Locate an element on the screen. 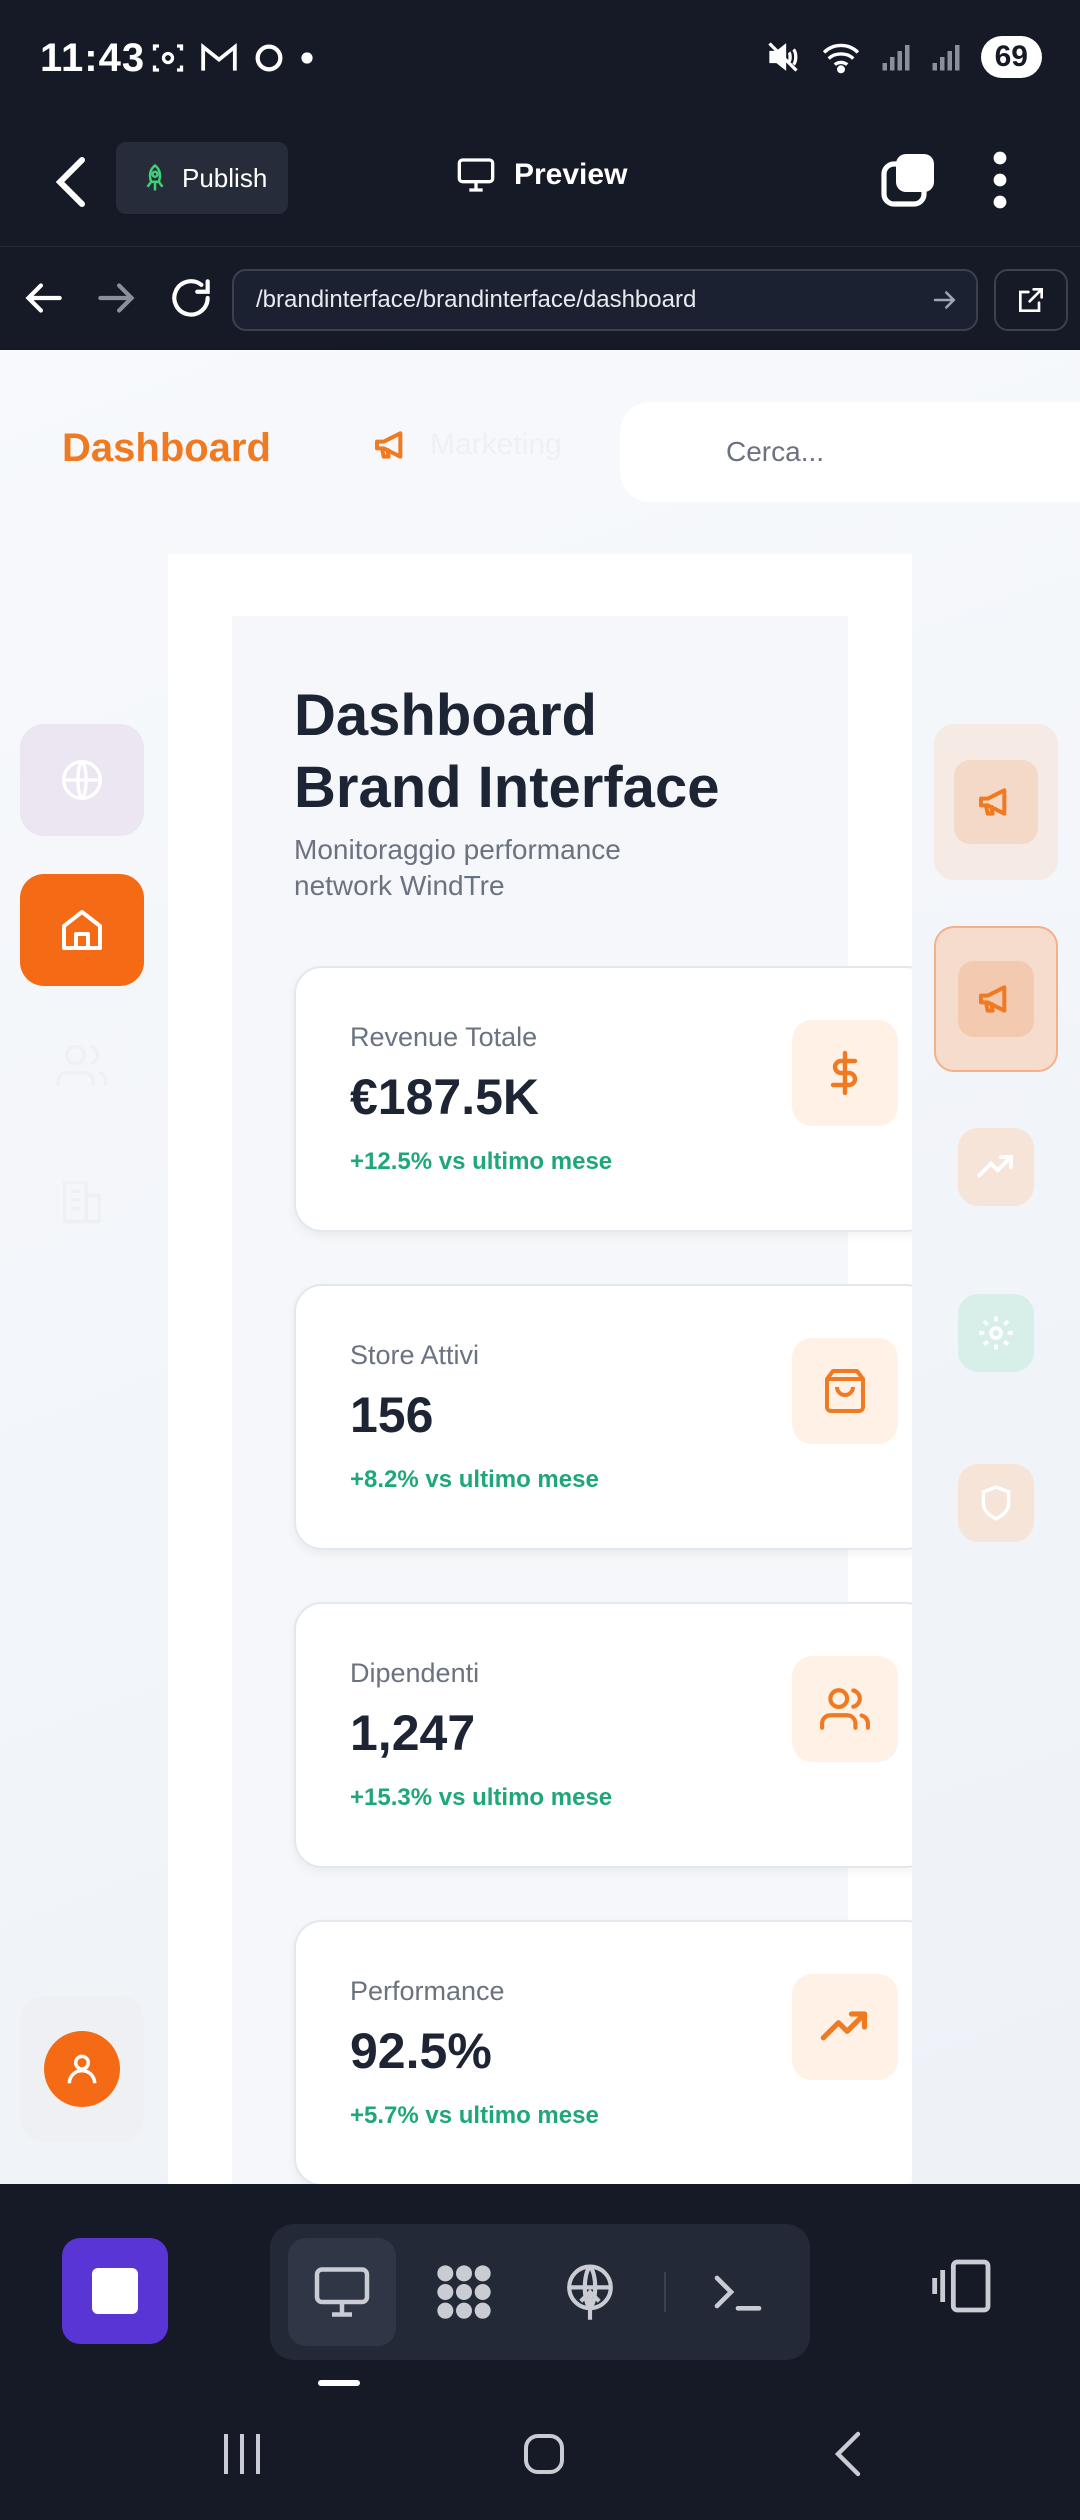  more-options-icon is located at coordinates (1000, 180).